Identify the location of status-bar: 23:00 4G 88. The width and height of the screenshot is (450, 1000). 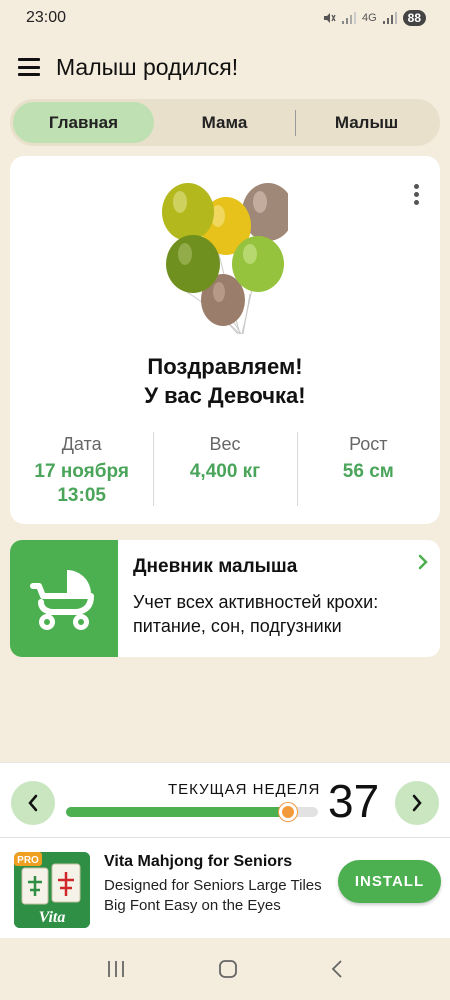
(225, 18).